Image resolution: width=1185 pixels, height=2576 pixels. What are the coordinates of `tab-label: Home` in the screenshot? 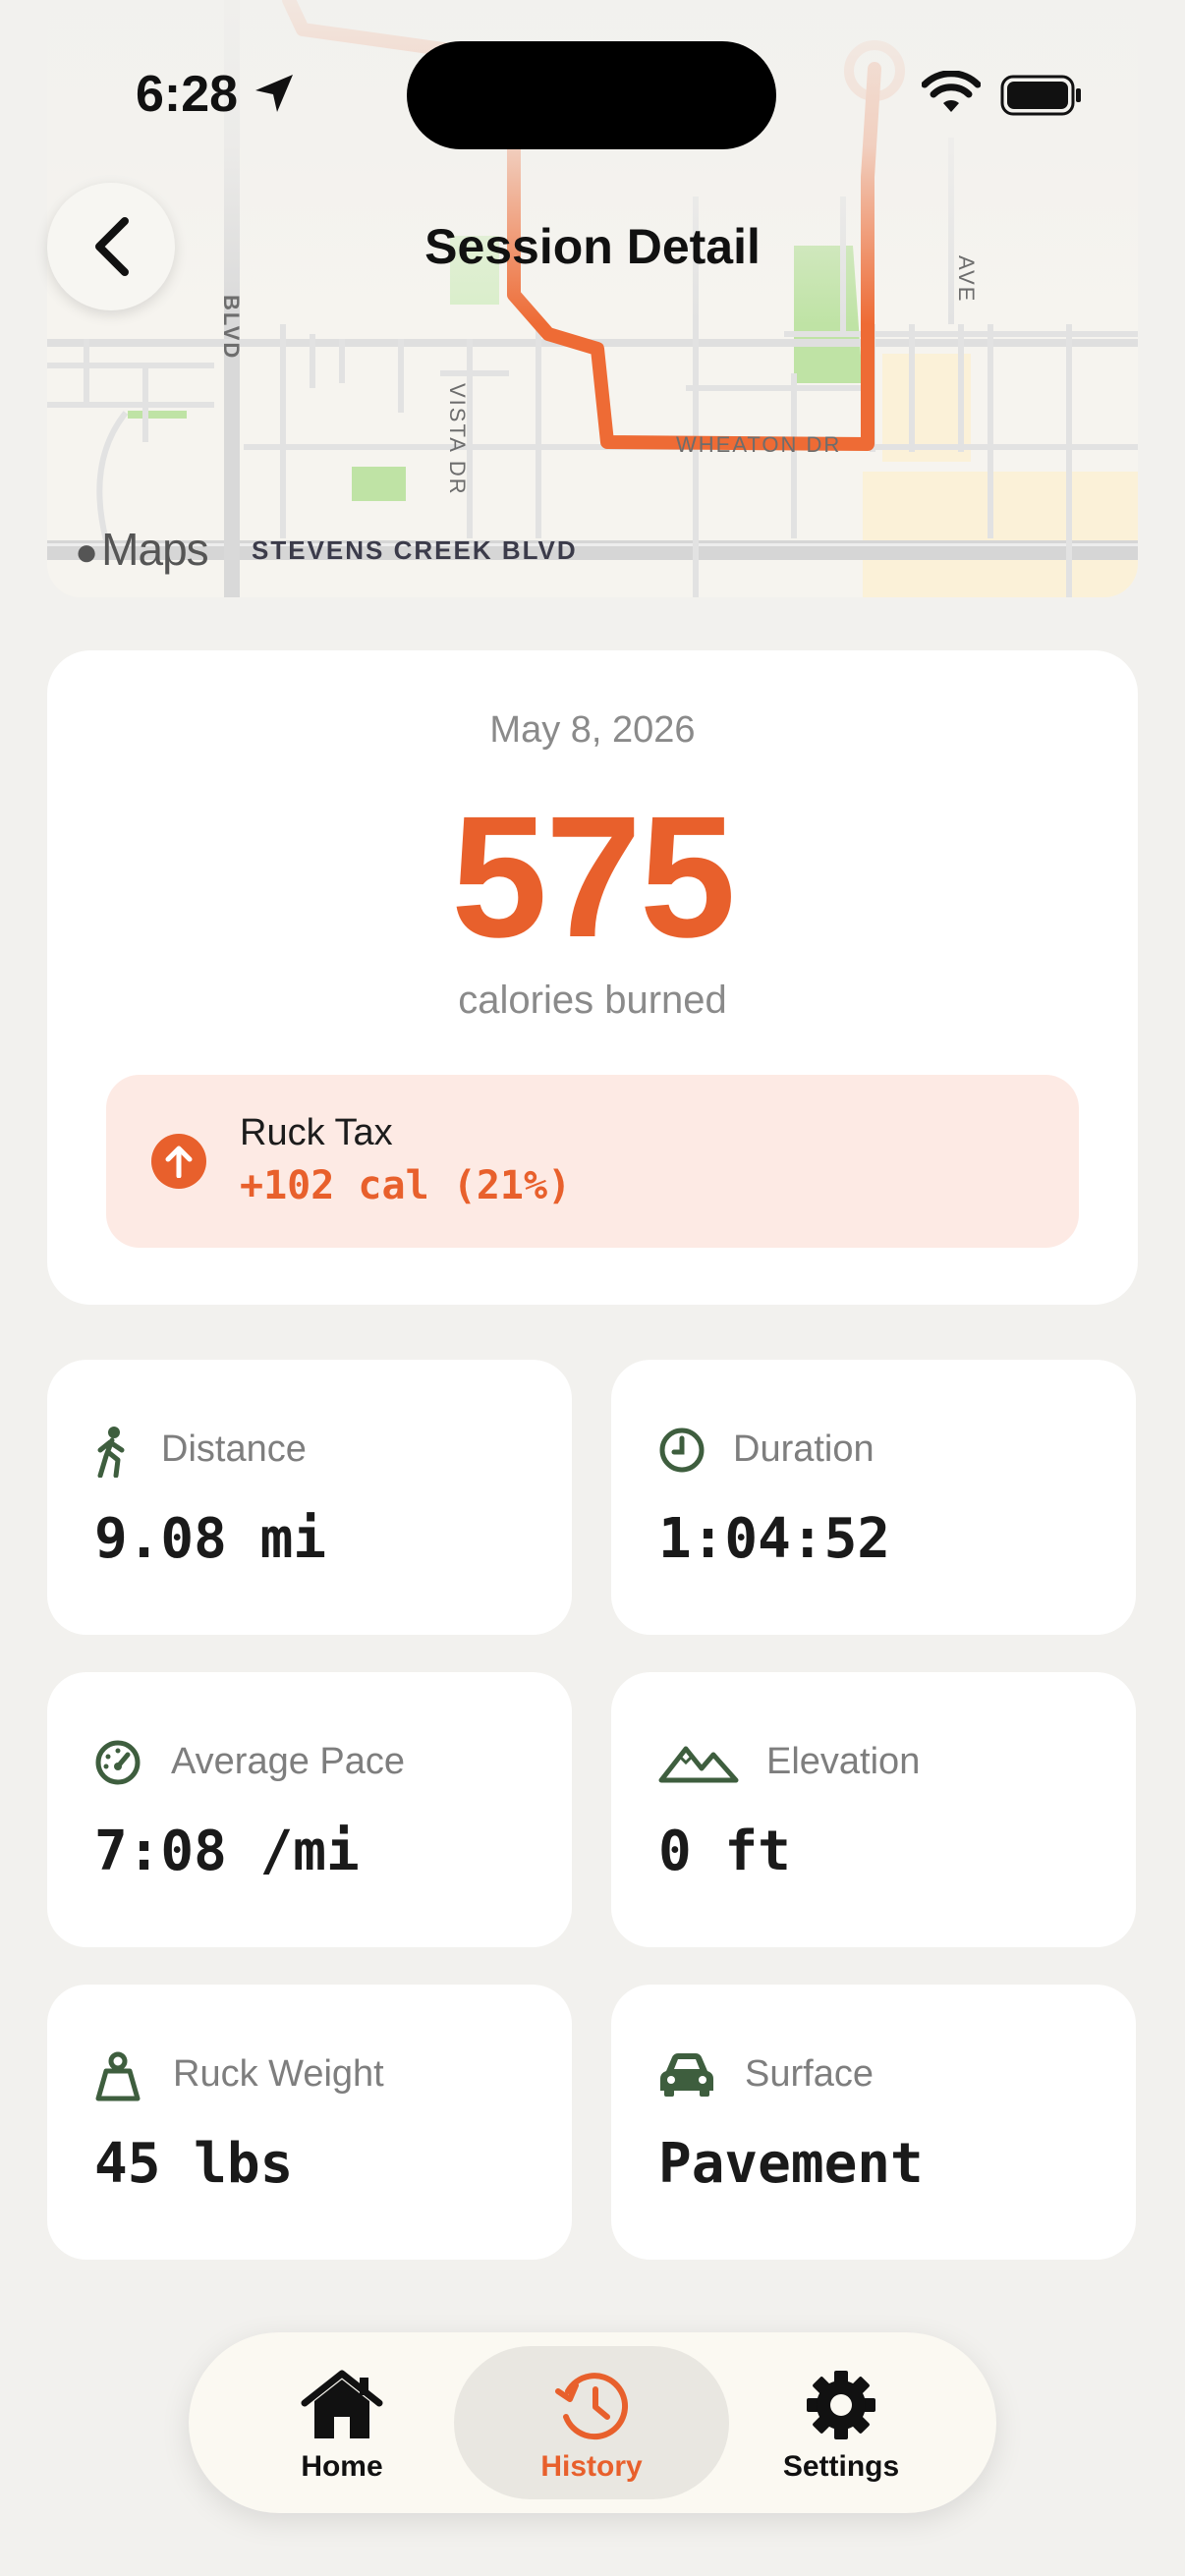 It's located at (342, 2466).